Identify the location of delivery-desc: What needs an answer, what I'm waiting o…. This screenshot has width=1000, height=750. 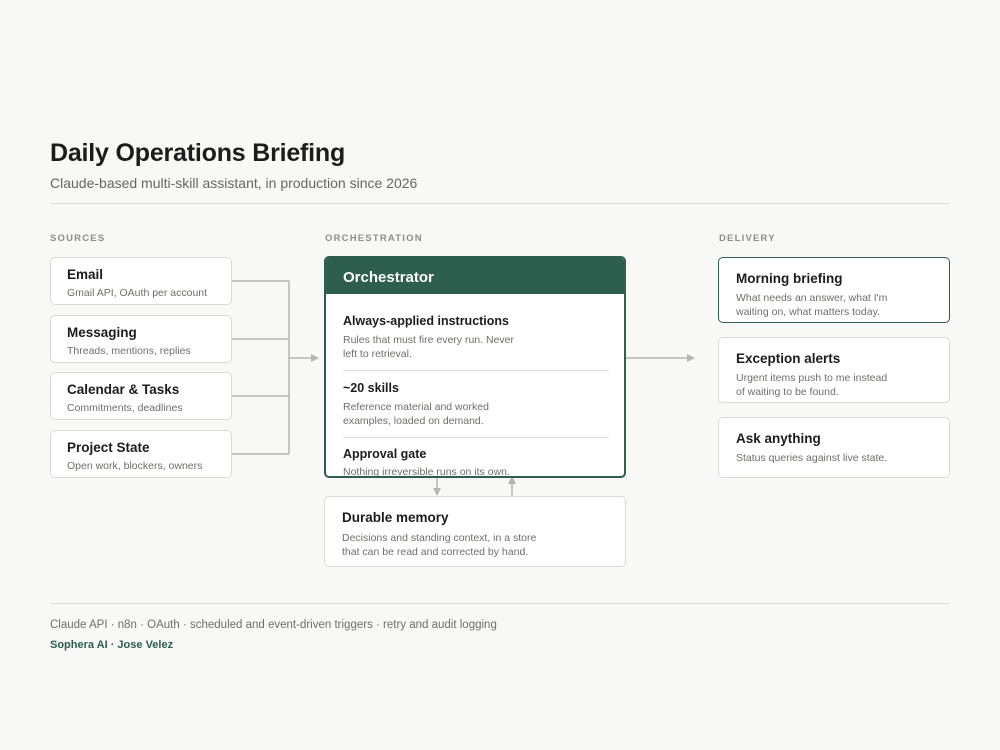
(812, 305).